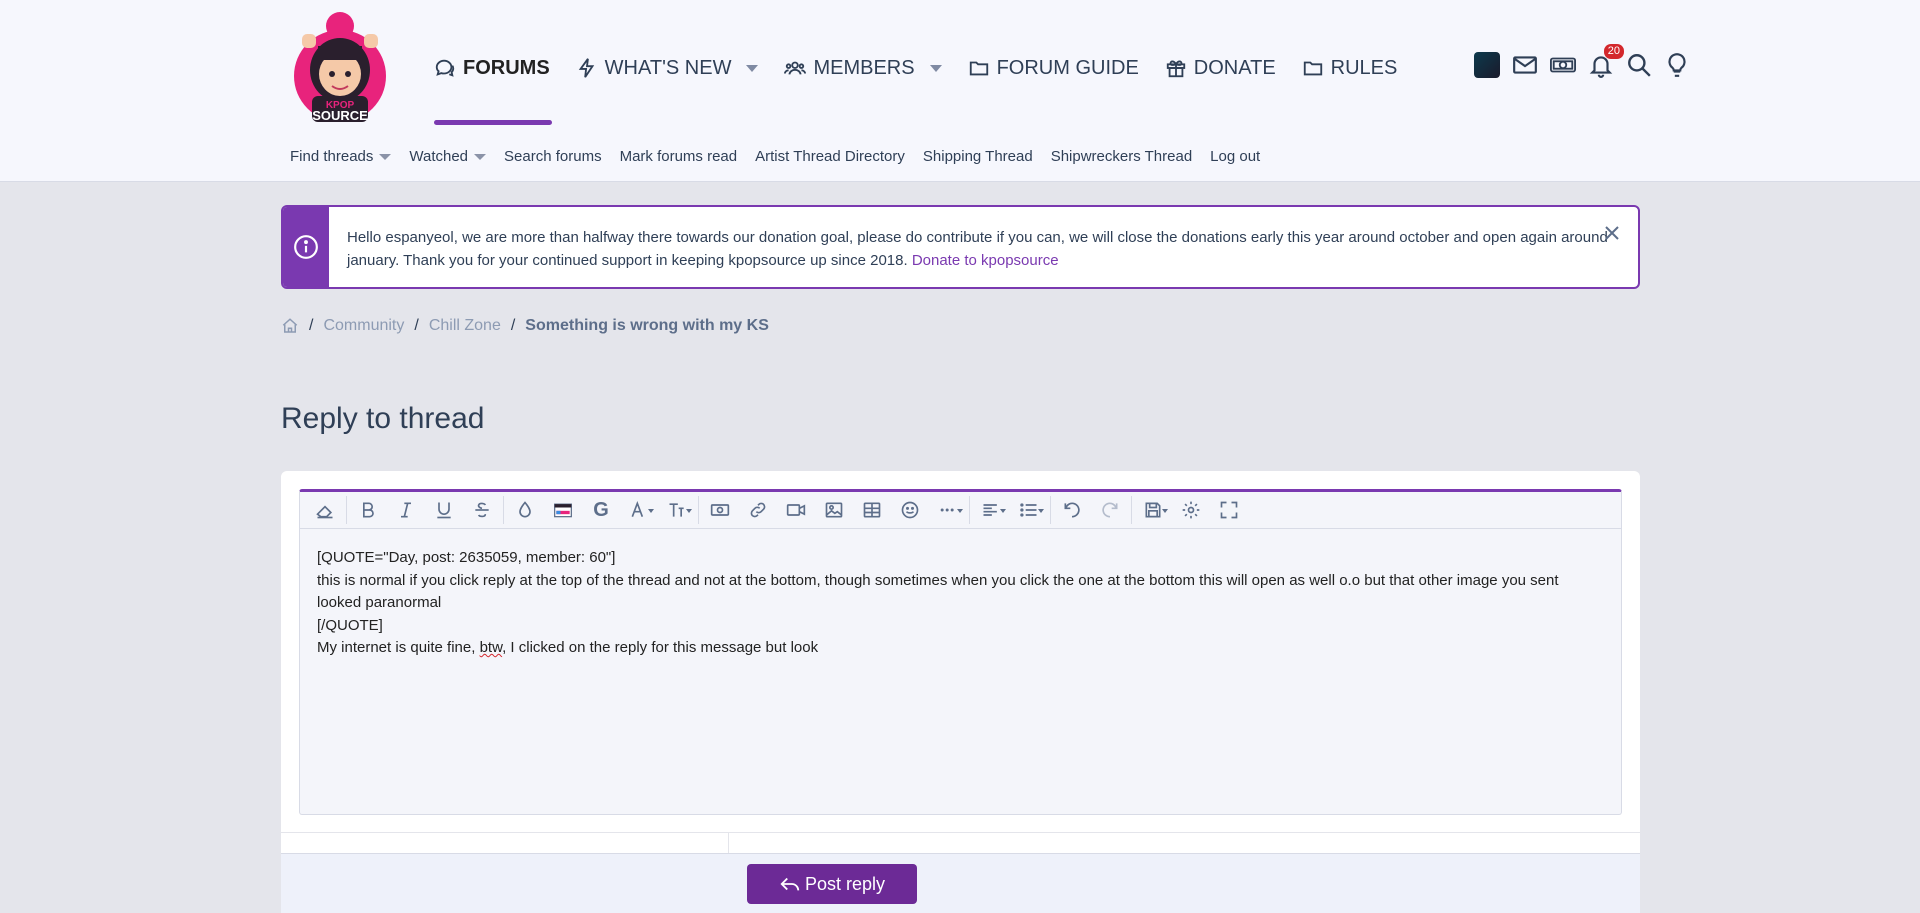  Describe the element at coordinates (406, 510) in the screenshot. I see `italic-button` at that location.